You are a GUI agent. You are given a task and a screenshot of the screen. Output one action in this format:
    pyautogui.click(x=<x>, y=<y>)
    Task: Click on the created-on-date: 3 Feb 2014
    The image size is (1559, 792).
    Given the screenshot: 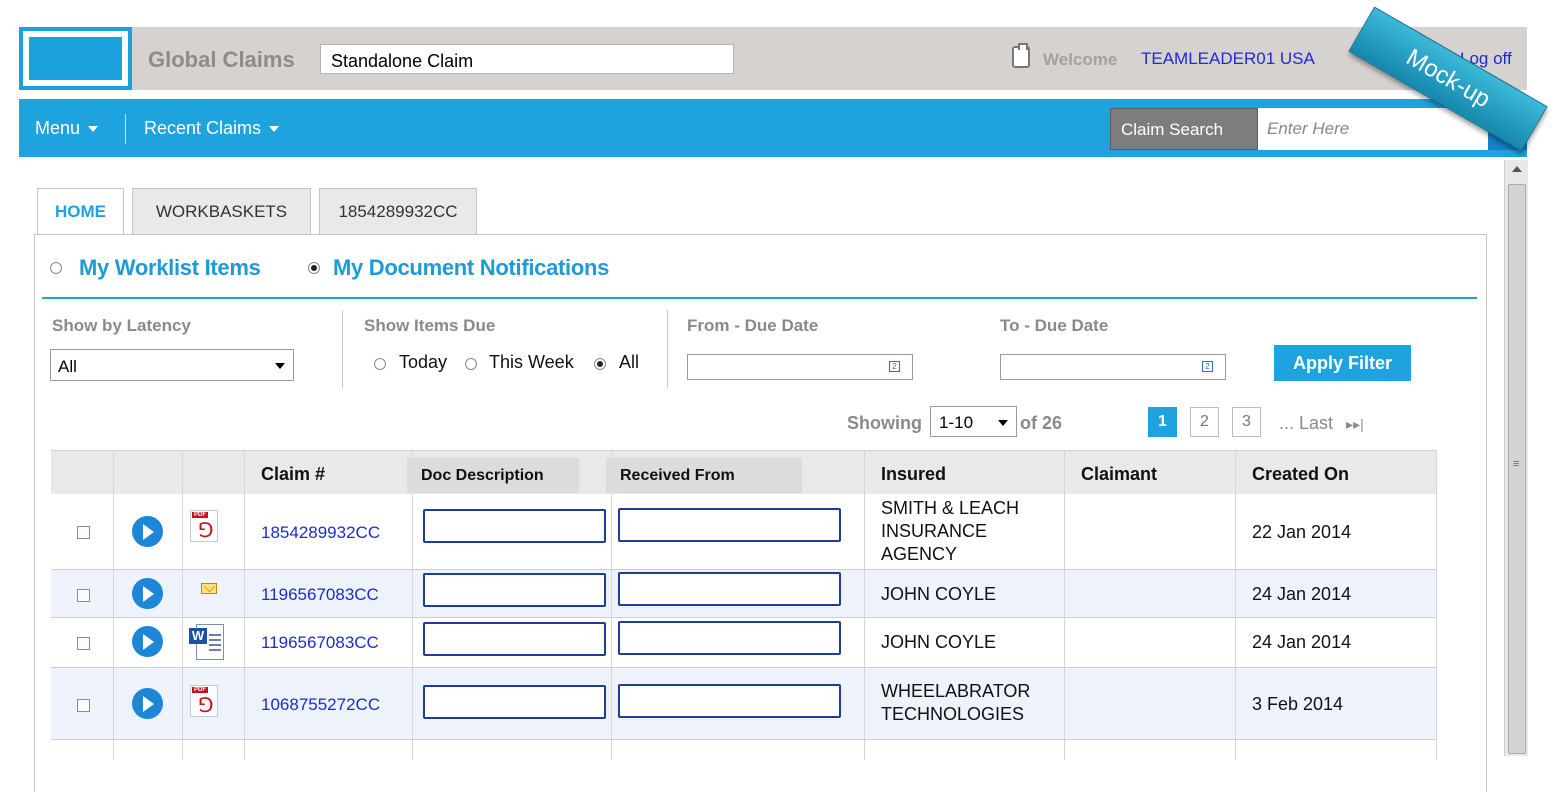 What is the action you would take?
    pyautogui.click(x=1298, y=704)
    